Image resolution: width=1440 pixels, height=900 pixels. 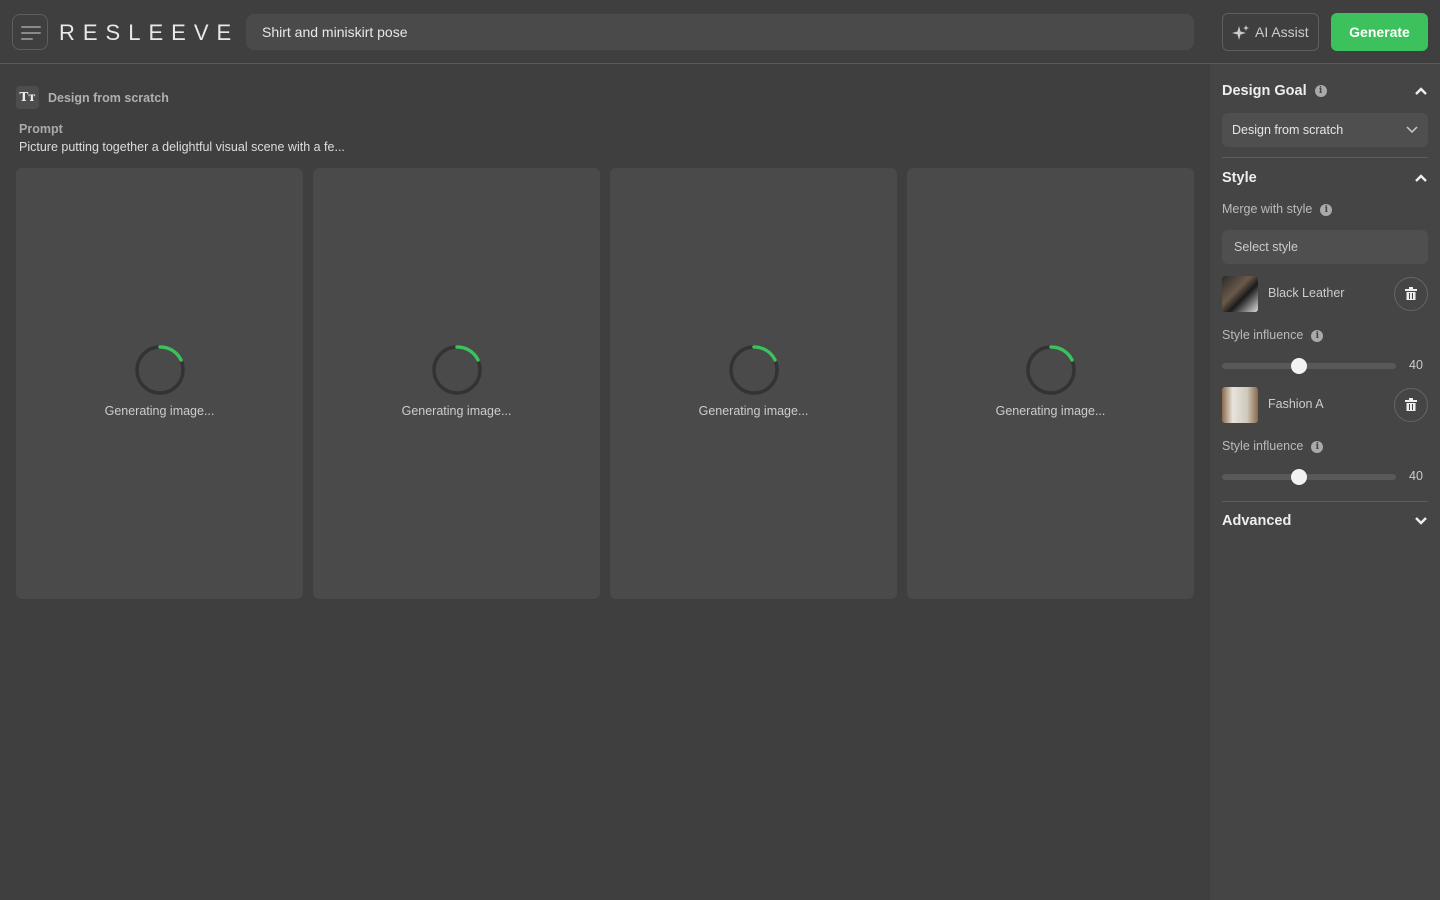 What do you see at coordinates (1240, 294) in the screenshot?
I see `black-leather-thumbnail` at bounding box center [1240, 294].